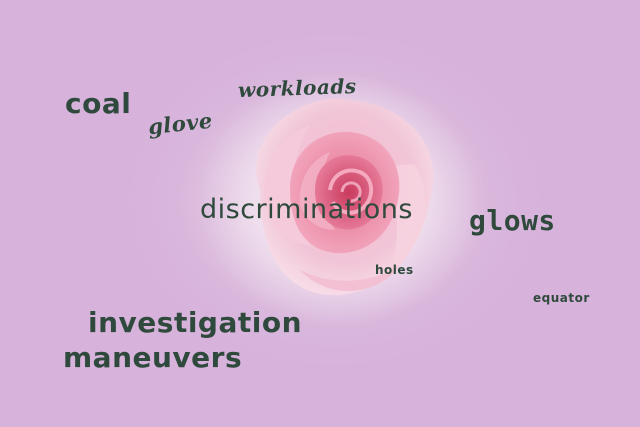  What do you see at coordinates (180, 123) in the screenshot?
I see `word-glove: glove` at bounding box center [180, 123].